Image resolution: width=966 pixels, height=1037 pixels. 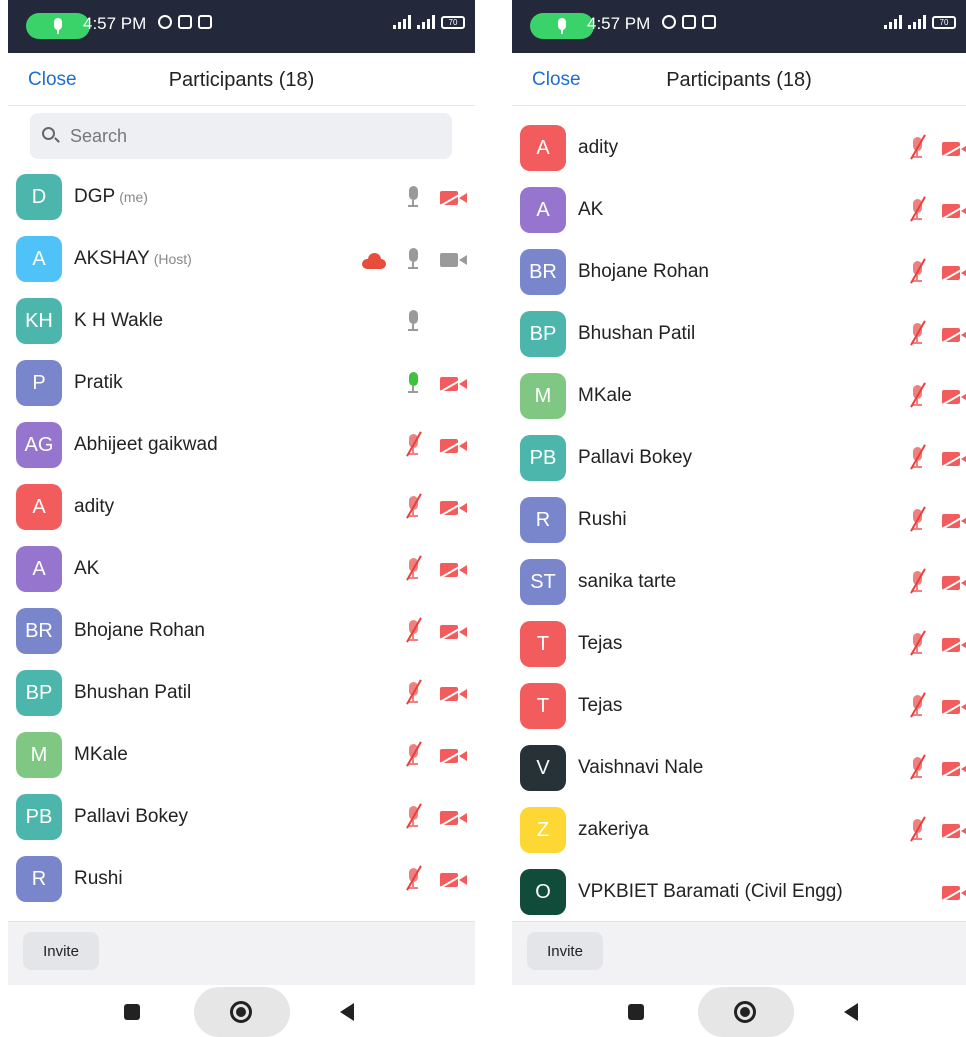 What do you see at coordinates (94, 506) in the screenshot?
I see `participant-name-text: adity` at bounding box center [94, 506].